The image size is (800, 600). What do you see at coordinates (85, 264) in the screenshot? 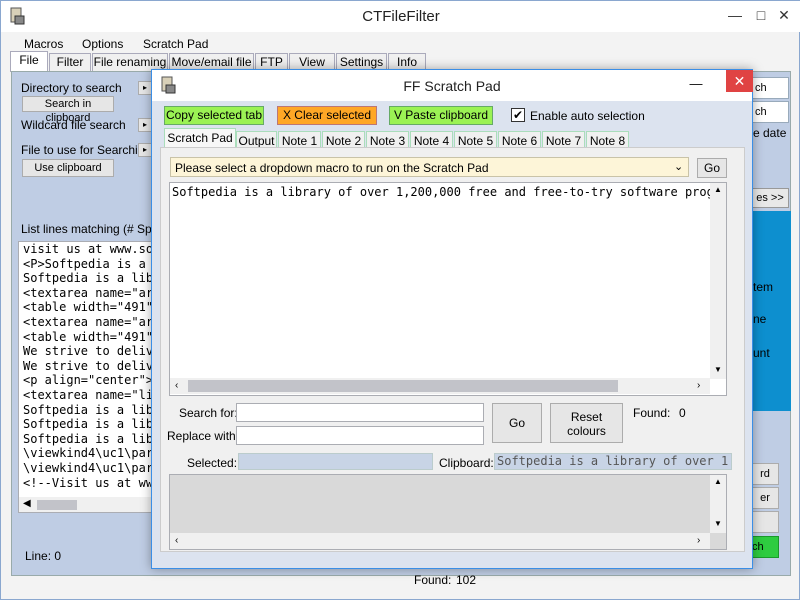
I see `list-item: <P>Softpedia is a l` at bounding box center [85, 264].